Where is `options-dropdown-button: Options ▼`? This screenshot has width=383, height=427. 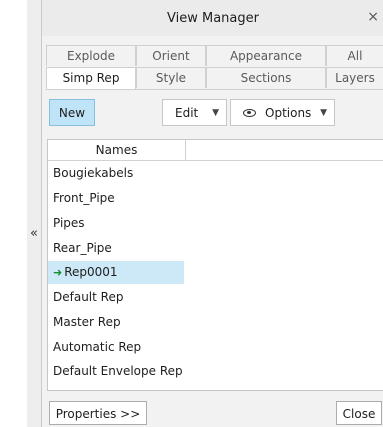 options-dropdown-button: Options ▼ is located at coordinates (282, 112).